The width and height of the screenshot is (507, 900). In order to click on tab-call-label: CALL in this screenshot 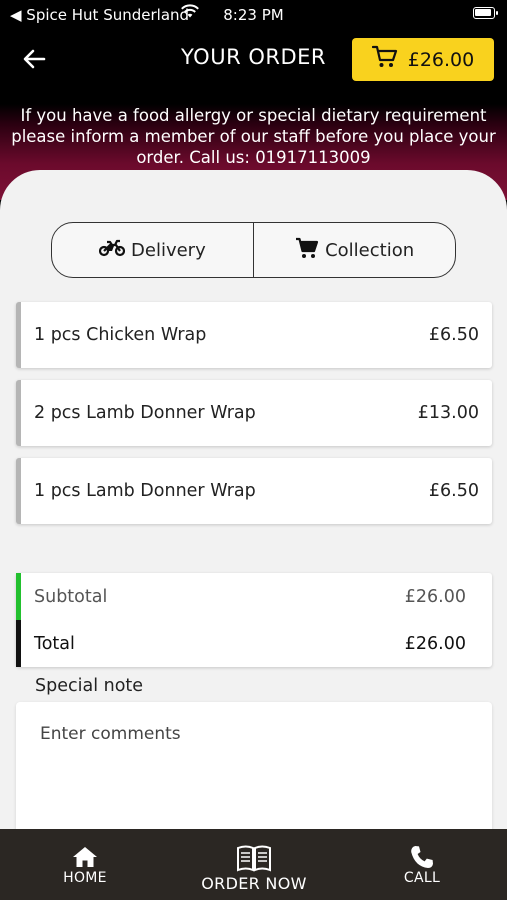, I will do `click(422, 878)`.